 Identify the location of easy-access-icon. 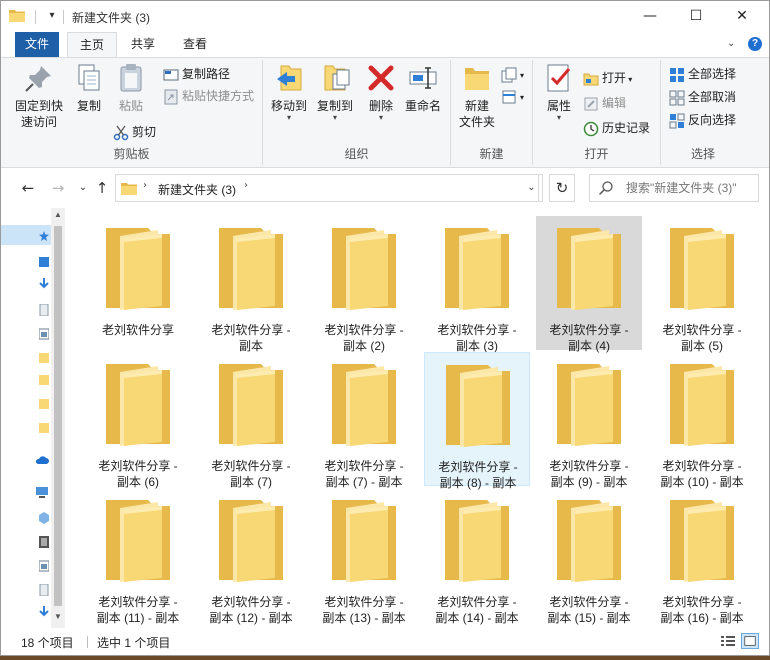
(509, 97).